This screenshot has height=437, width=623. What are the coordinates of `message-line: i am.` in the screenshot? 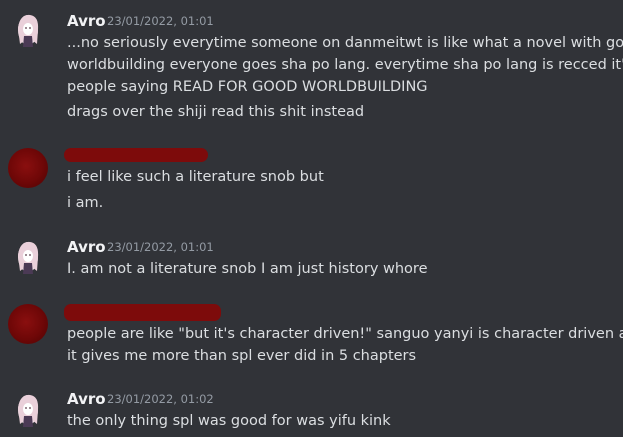 It's located at (85, 203).